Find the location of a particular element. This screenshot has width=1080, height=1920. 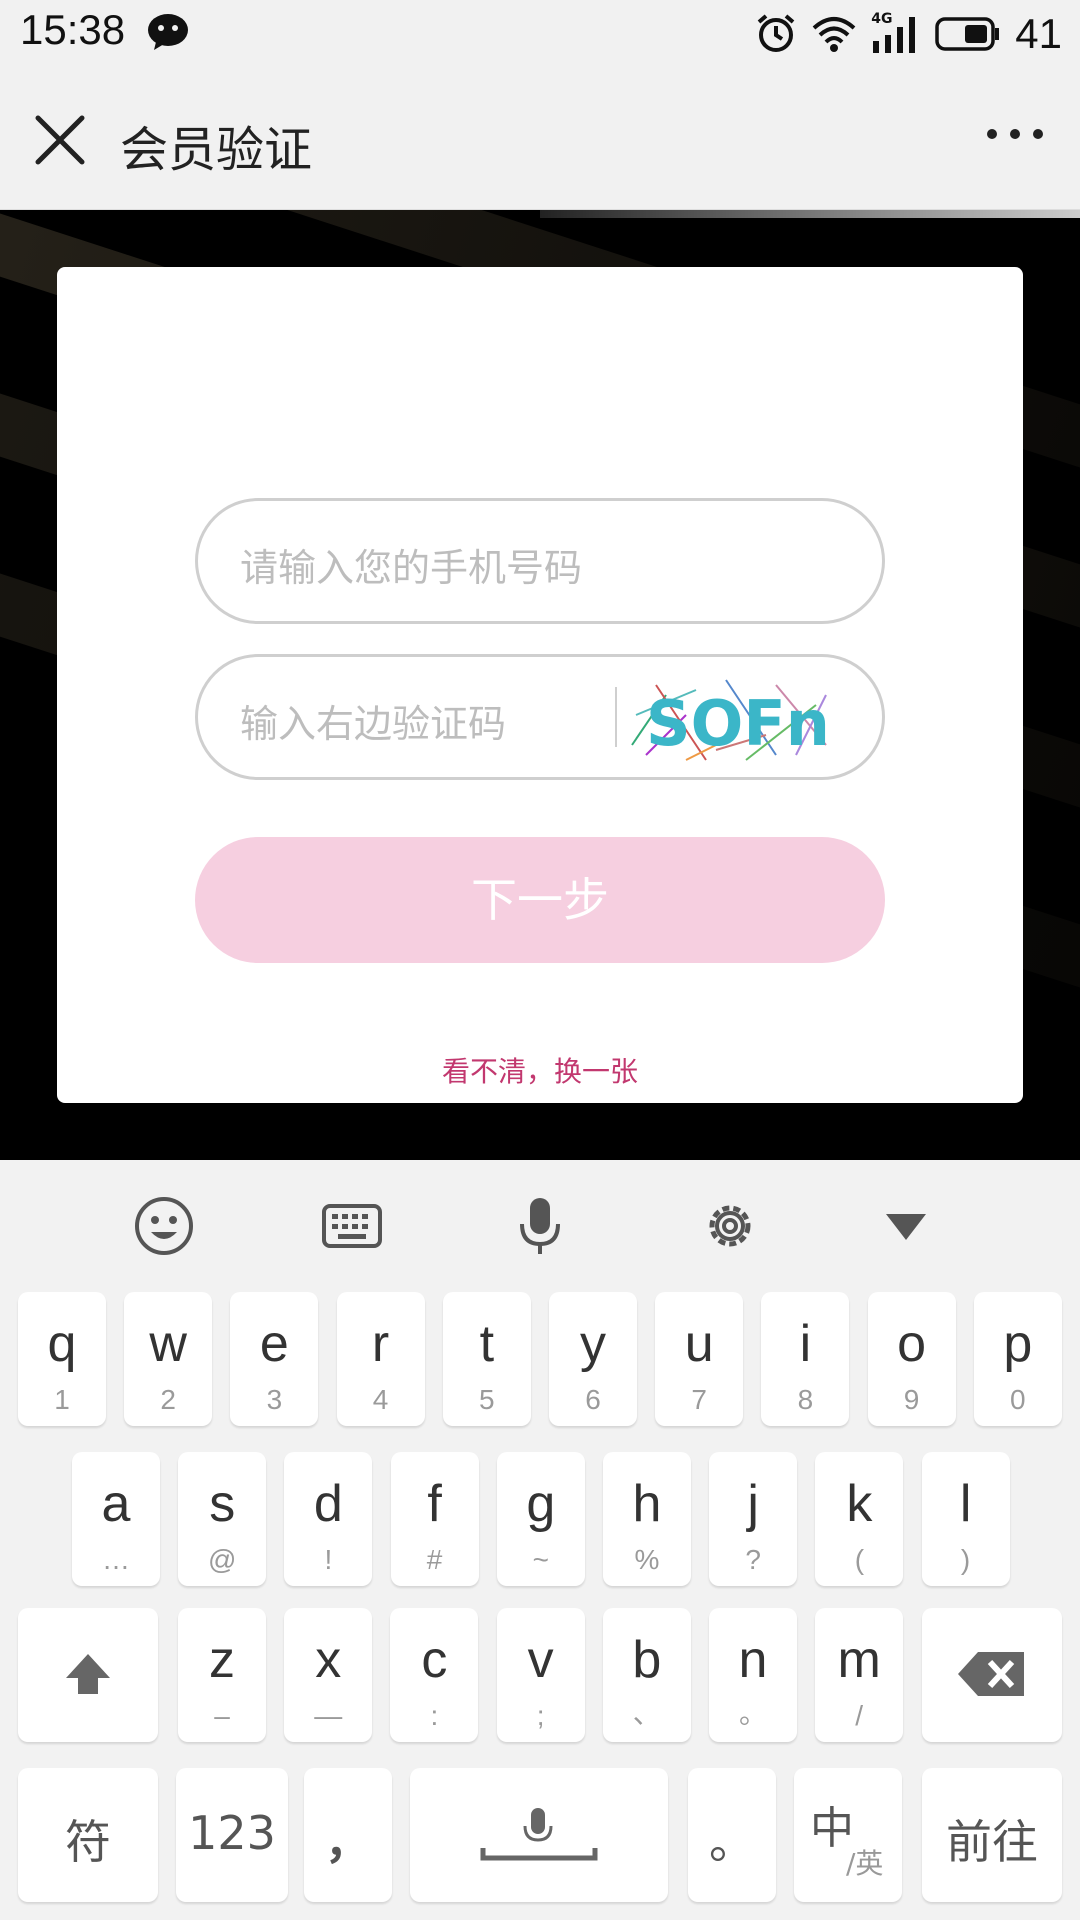

microphone-icon is located at coordinates (540, 1226).